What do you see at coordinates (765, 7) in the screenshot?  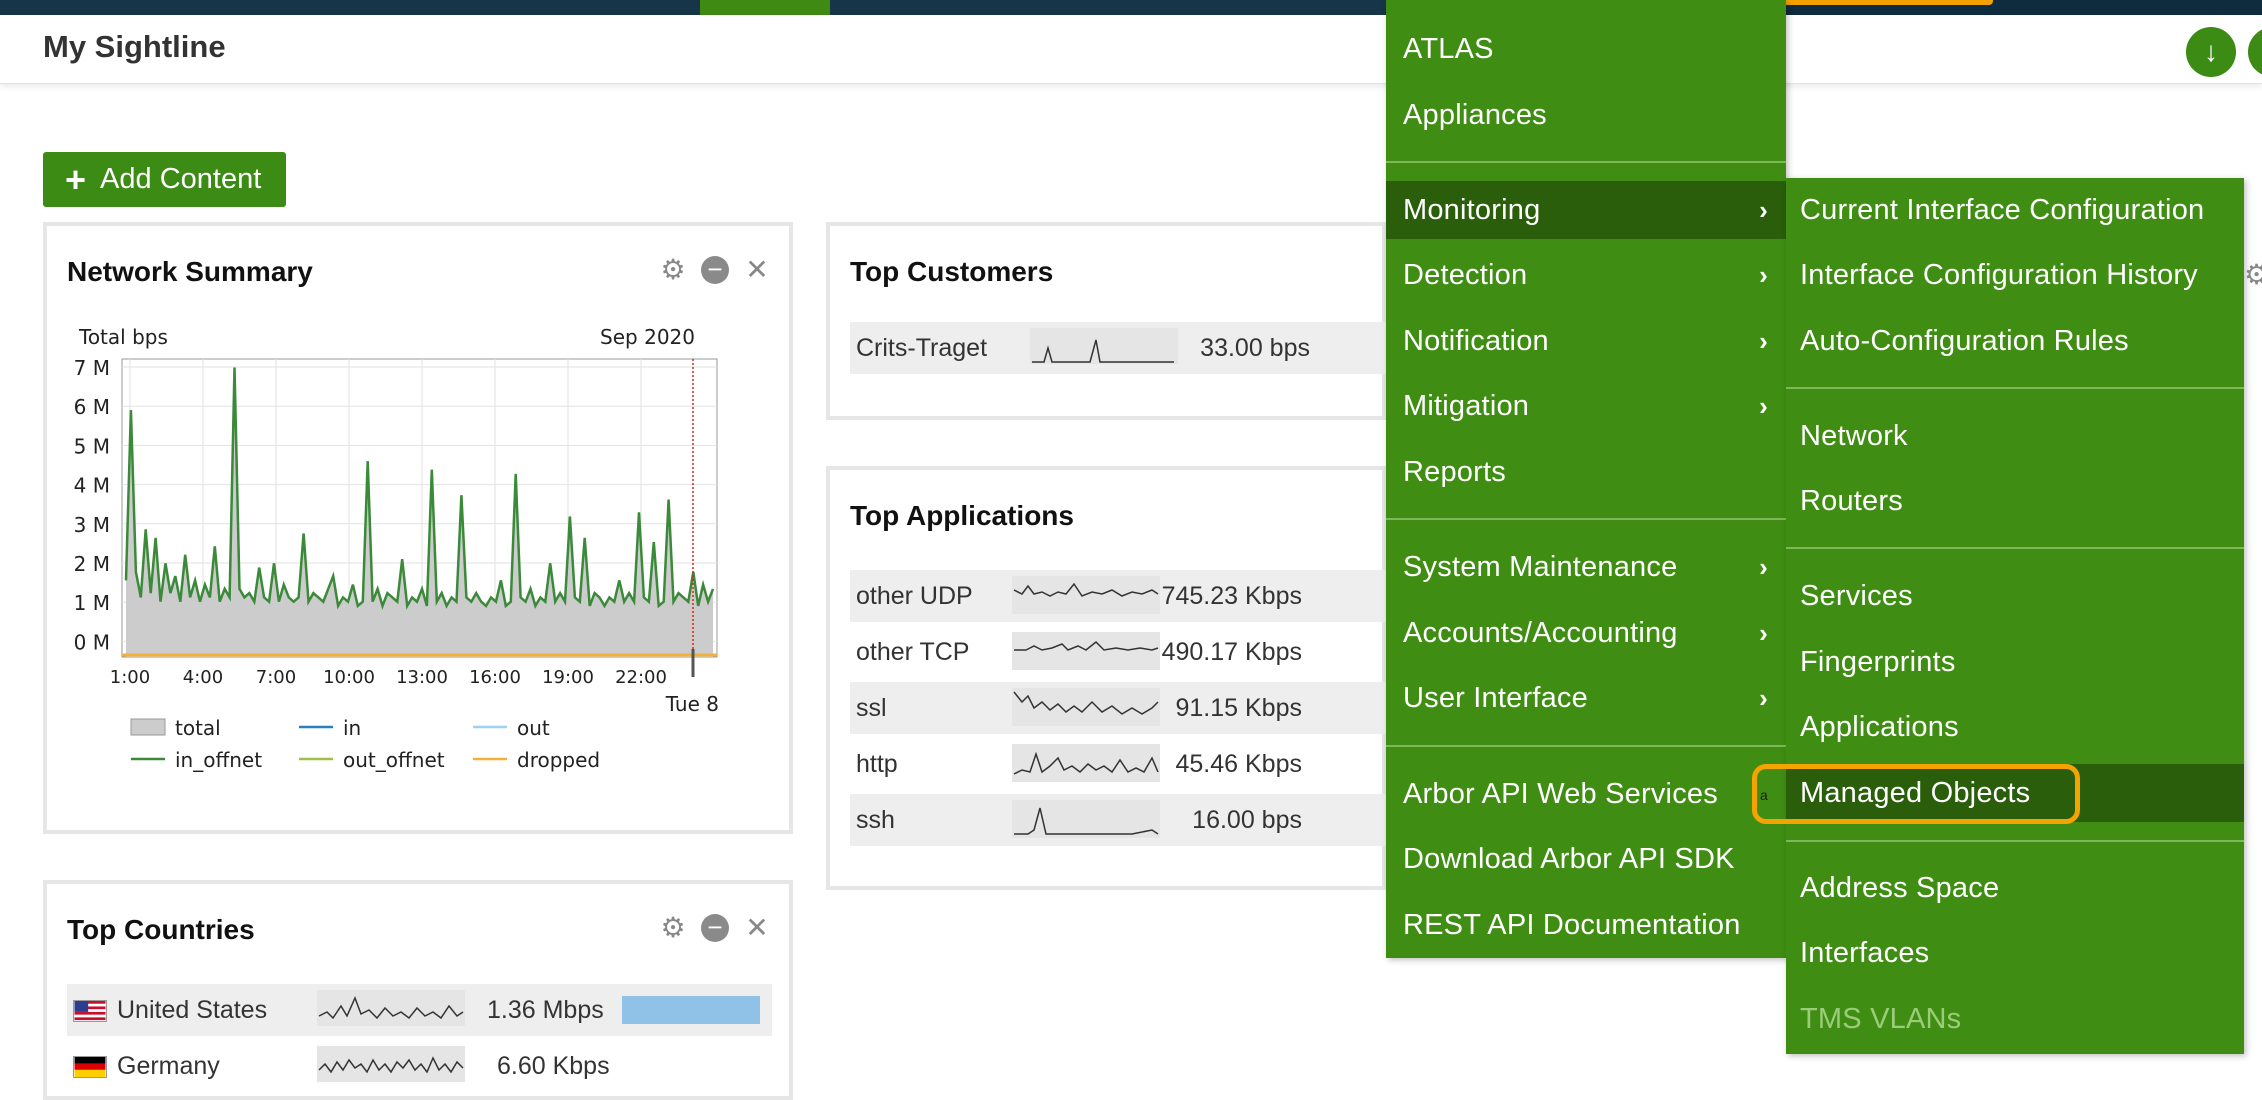 I see `top-nav-active-tab` at bounding box center [765, 7].